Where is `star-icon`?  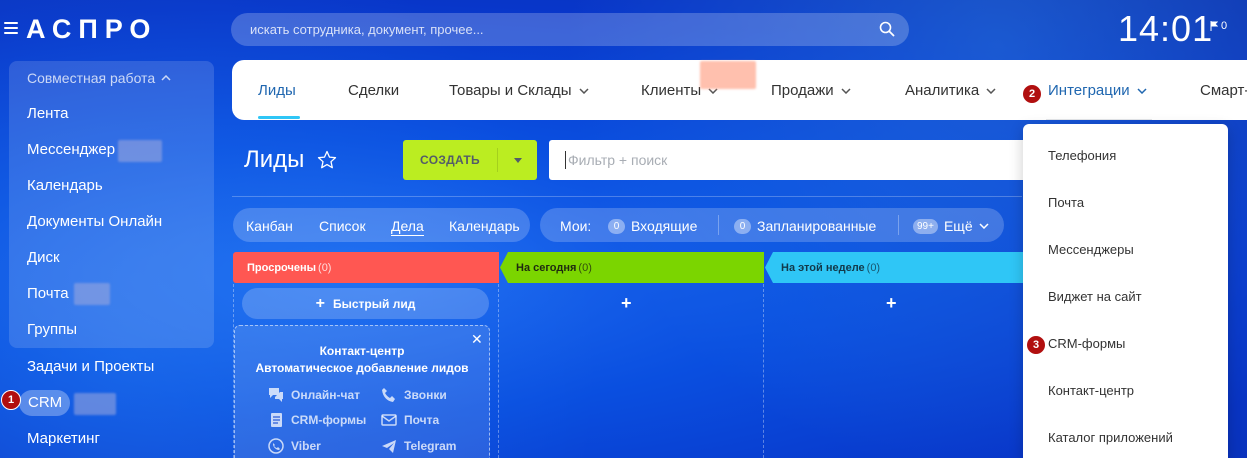 star-icon is located at coordinates (327, 160).